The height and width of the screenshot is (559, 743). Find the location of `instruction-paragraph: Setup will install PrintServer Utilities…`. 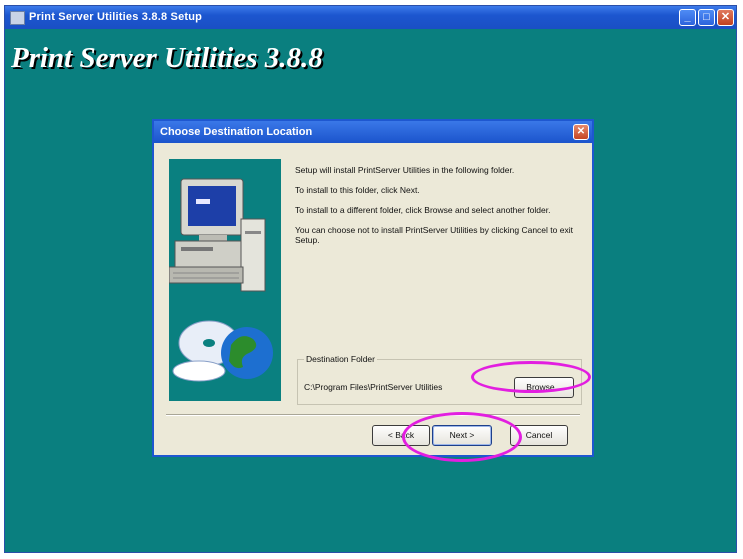

instruction-paragraph: Setup will install PrintServer Utilities… is located at coordinates (405, 170).